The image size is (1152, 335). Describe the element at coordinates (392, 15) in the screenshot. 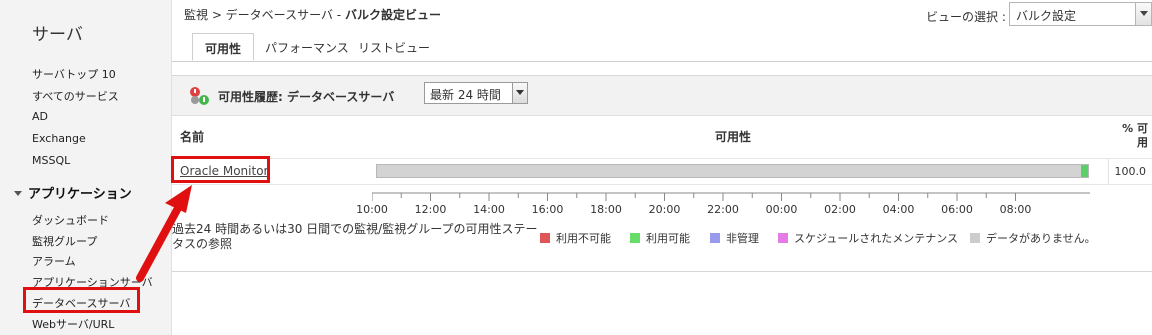

I see `breadcrumb-current: バルク設定ビュー` at that location.